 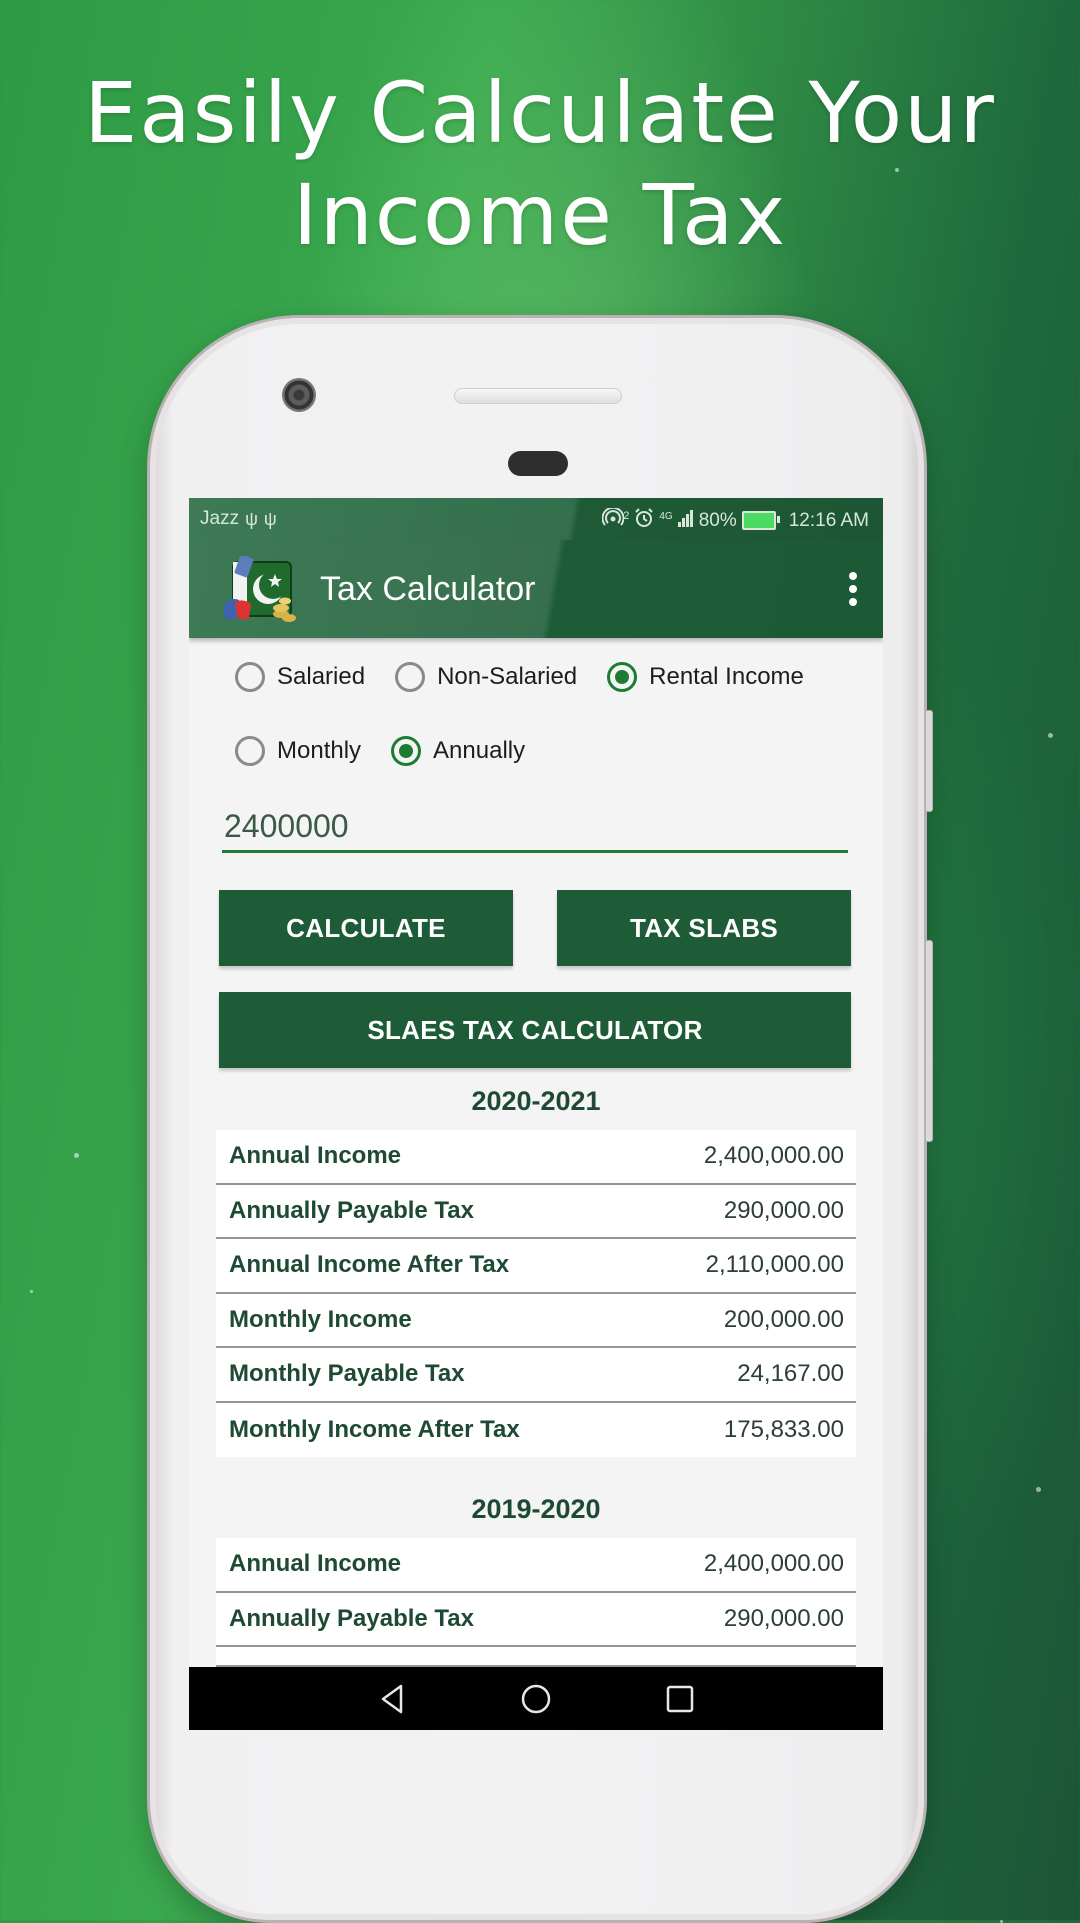 What do you see at coordinates (828, 520) in the screenshot?
I see `clock: 12:16 AM` at bounding box center [828, 520].